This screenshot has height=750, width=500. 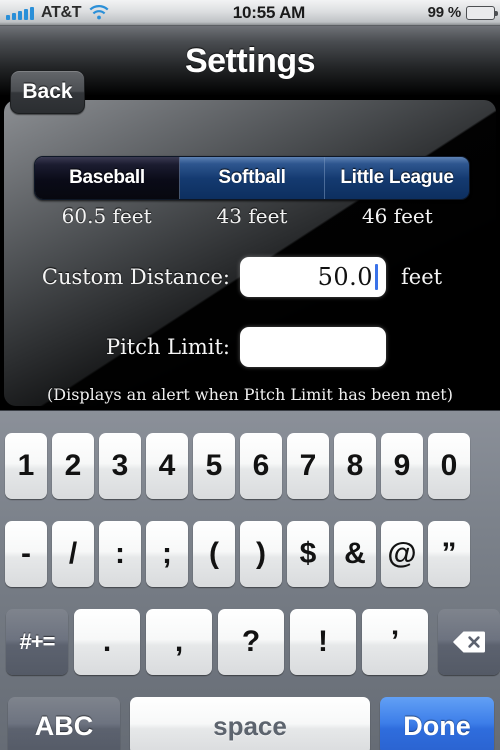 I want to click on key-open-paren: (, so click(x=214, y=554).